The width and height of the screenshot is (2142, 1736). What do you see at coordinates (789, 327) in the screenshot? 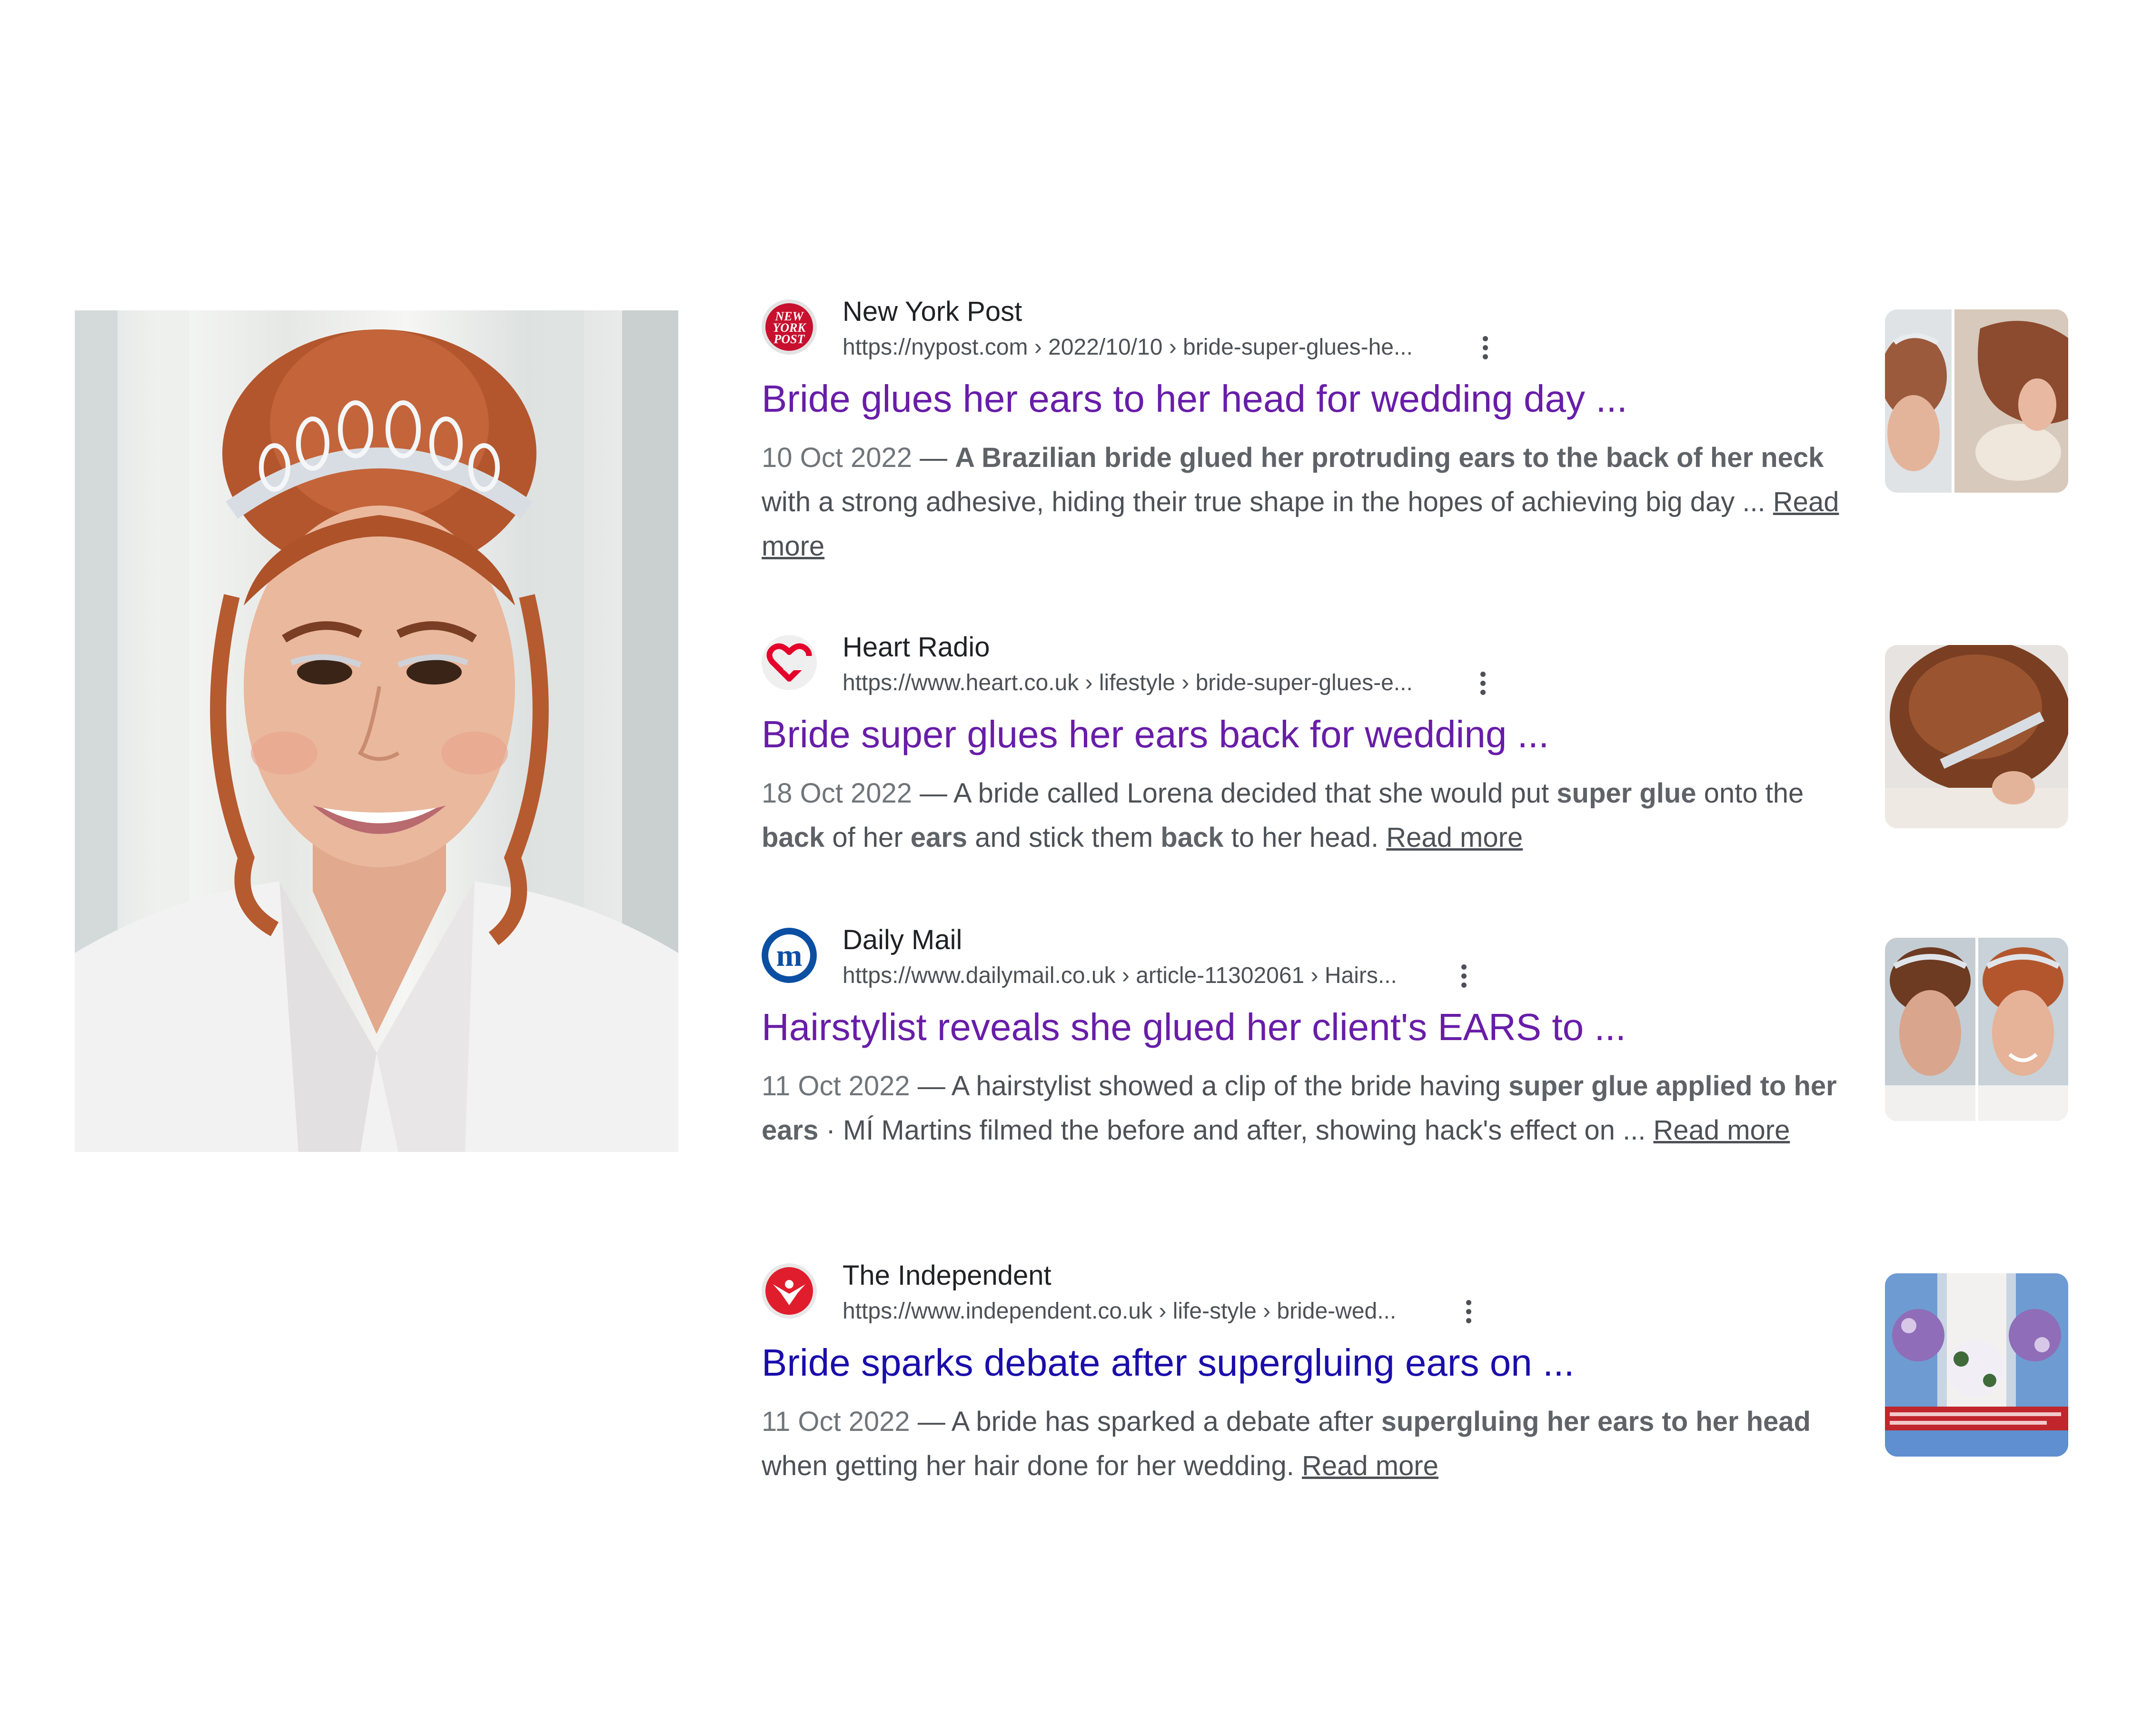
I see `new-york-post-logo-icon: NEW YORK POST` at bounding box center [789, 327].